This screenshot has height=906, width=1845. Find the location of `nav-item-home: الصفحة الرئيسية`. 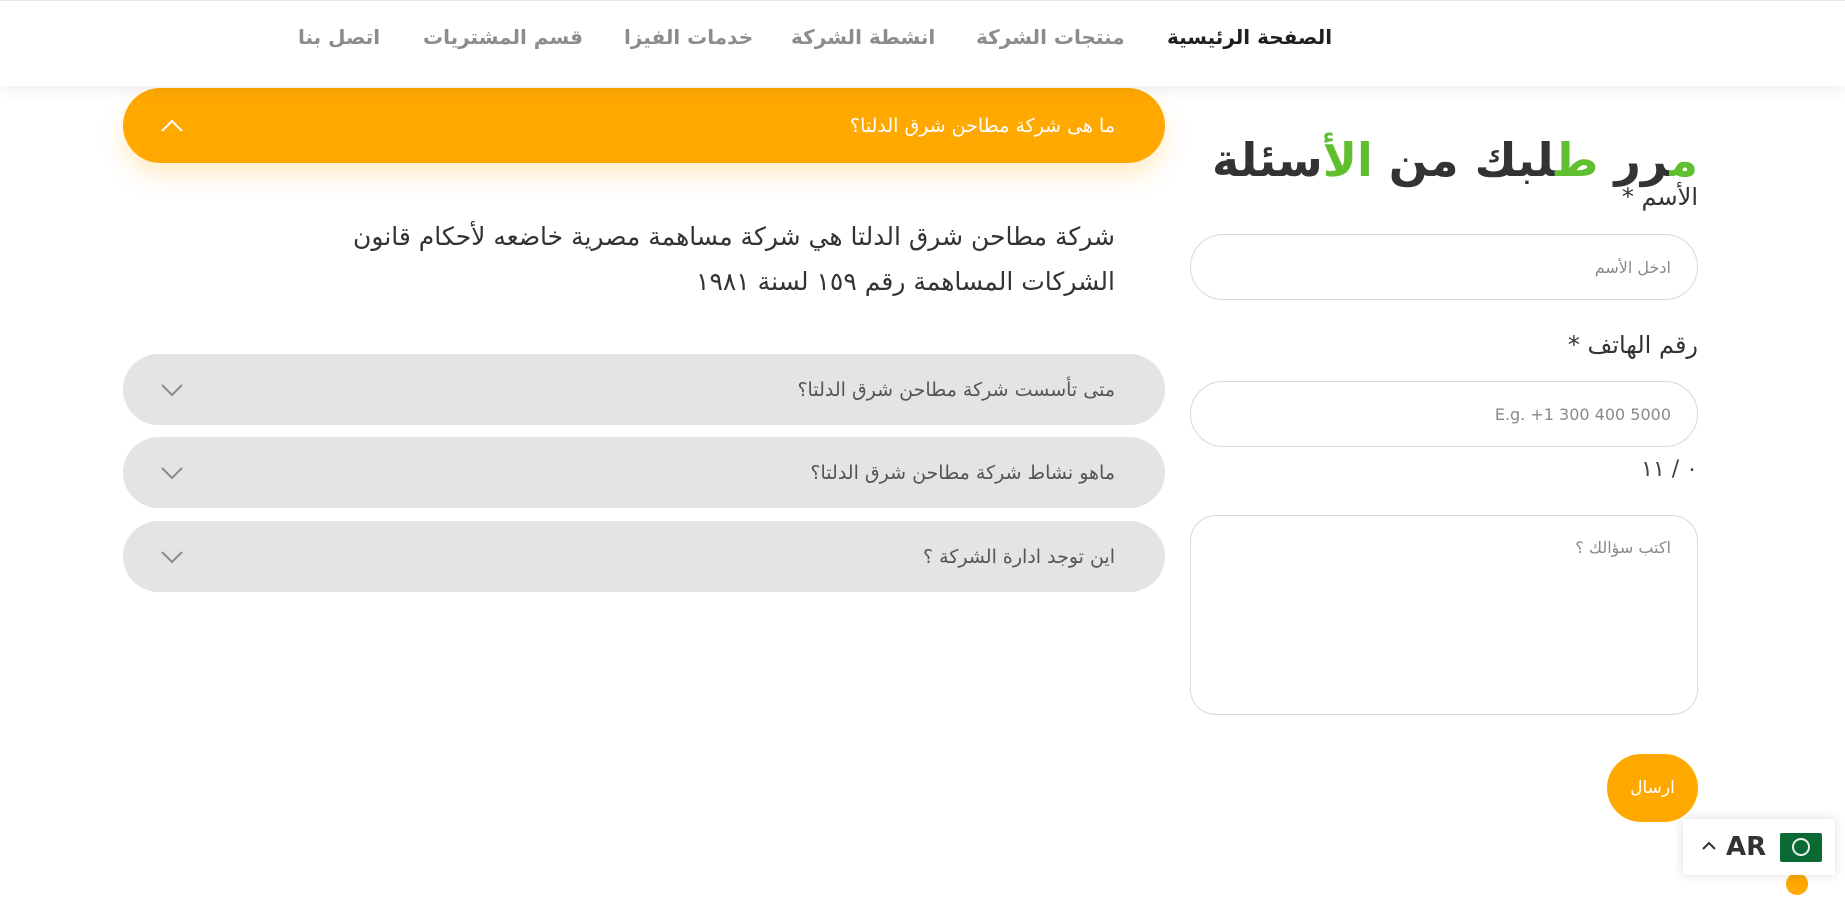

nav-item-home: الصفحة الرئيسية is located at coordinates (1249, 37).